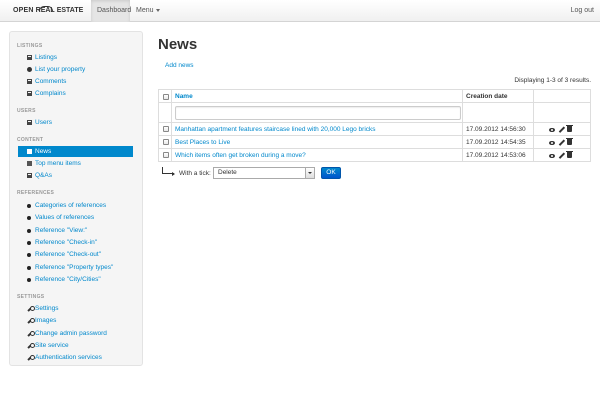  What do you see at coordinates (75, 320) in the screenshot?
I see `sidebar-item-images: Images` at bounding box center [75, 320].